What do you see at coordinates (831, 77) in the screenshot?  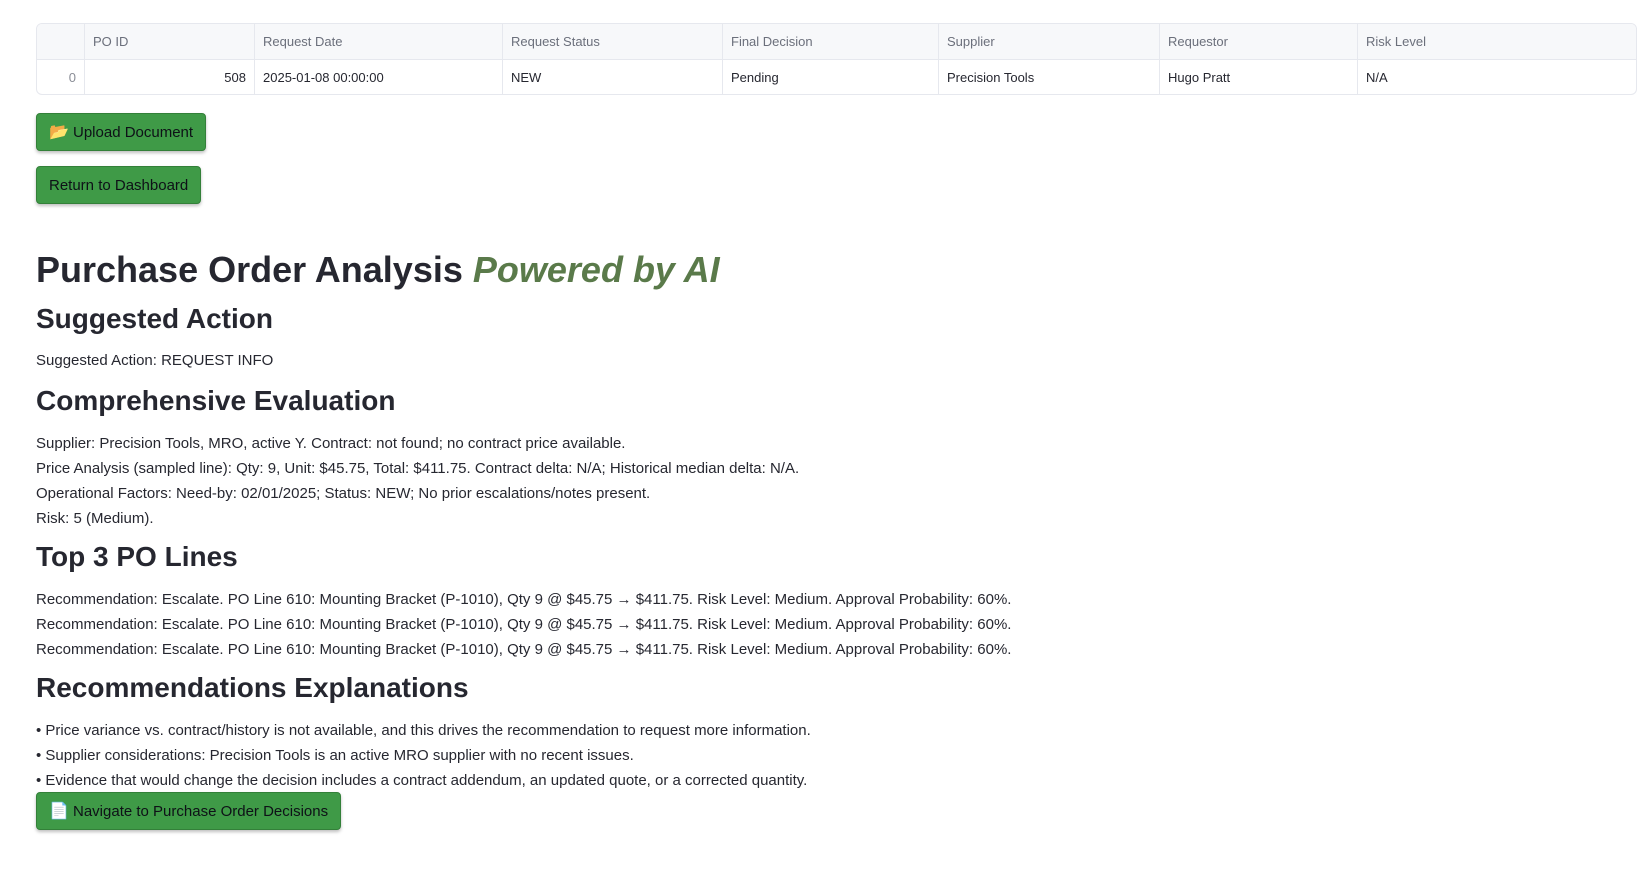 I see `cell-final-decision: Pending` at bounding box center [831, 77].